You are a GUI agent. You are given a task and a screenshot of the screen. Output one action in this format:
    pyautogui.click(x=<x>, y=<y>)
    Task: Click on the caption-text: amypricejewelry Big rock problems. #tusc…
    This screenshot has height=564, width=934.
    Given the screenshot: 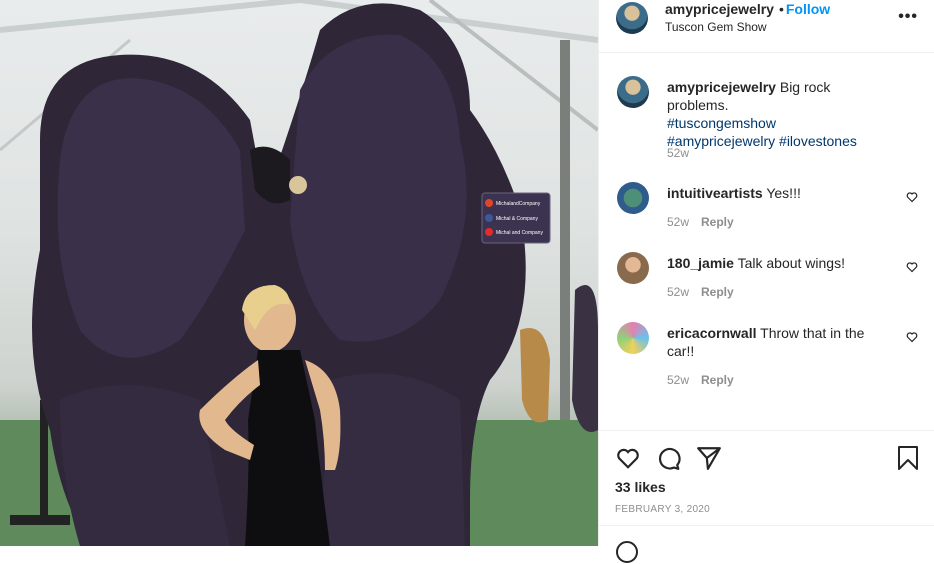 What is the action you would take?
    pyautogui.click(x=775, y=114)
    